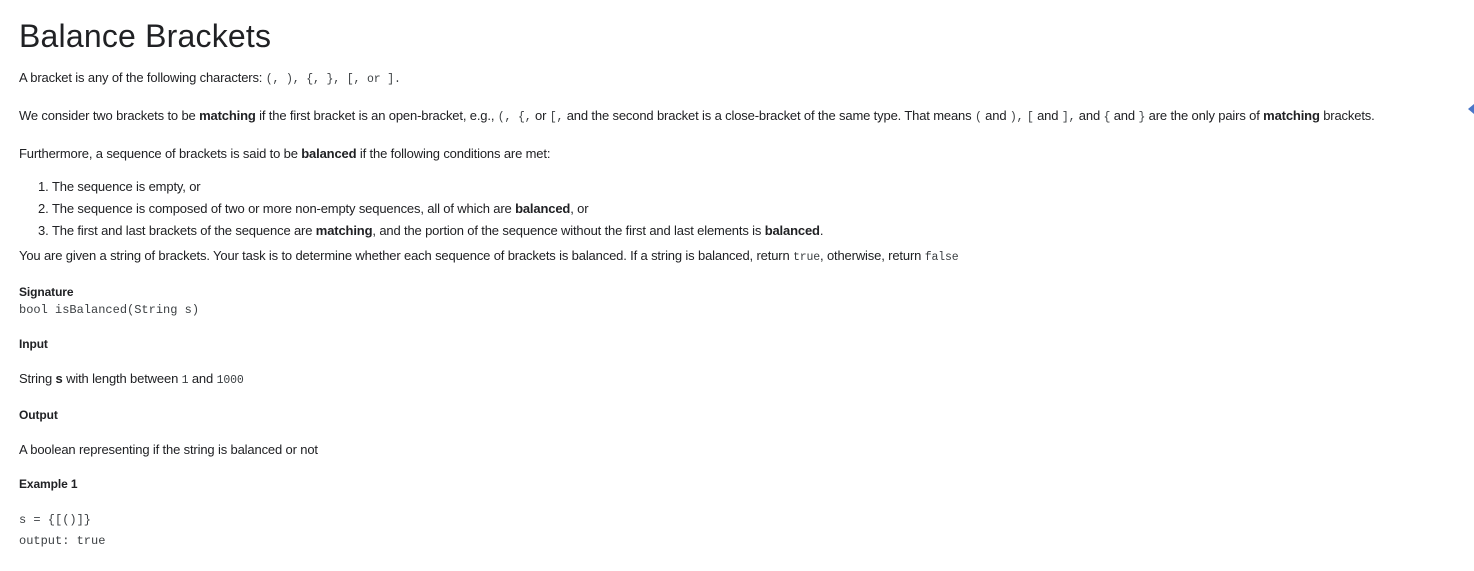 Image resolution: width=1474 pixels, height=571 pixels. I want to click on max-length-code: 1000, so click(230, 380).